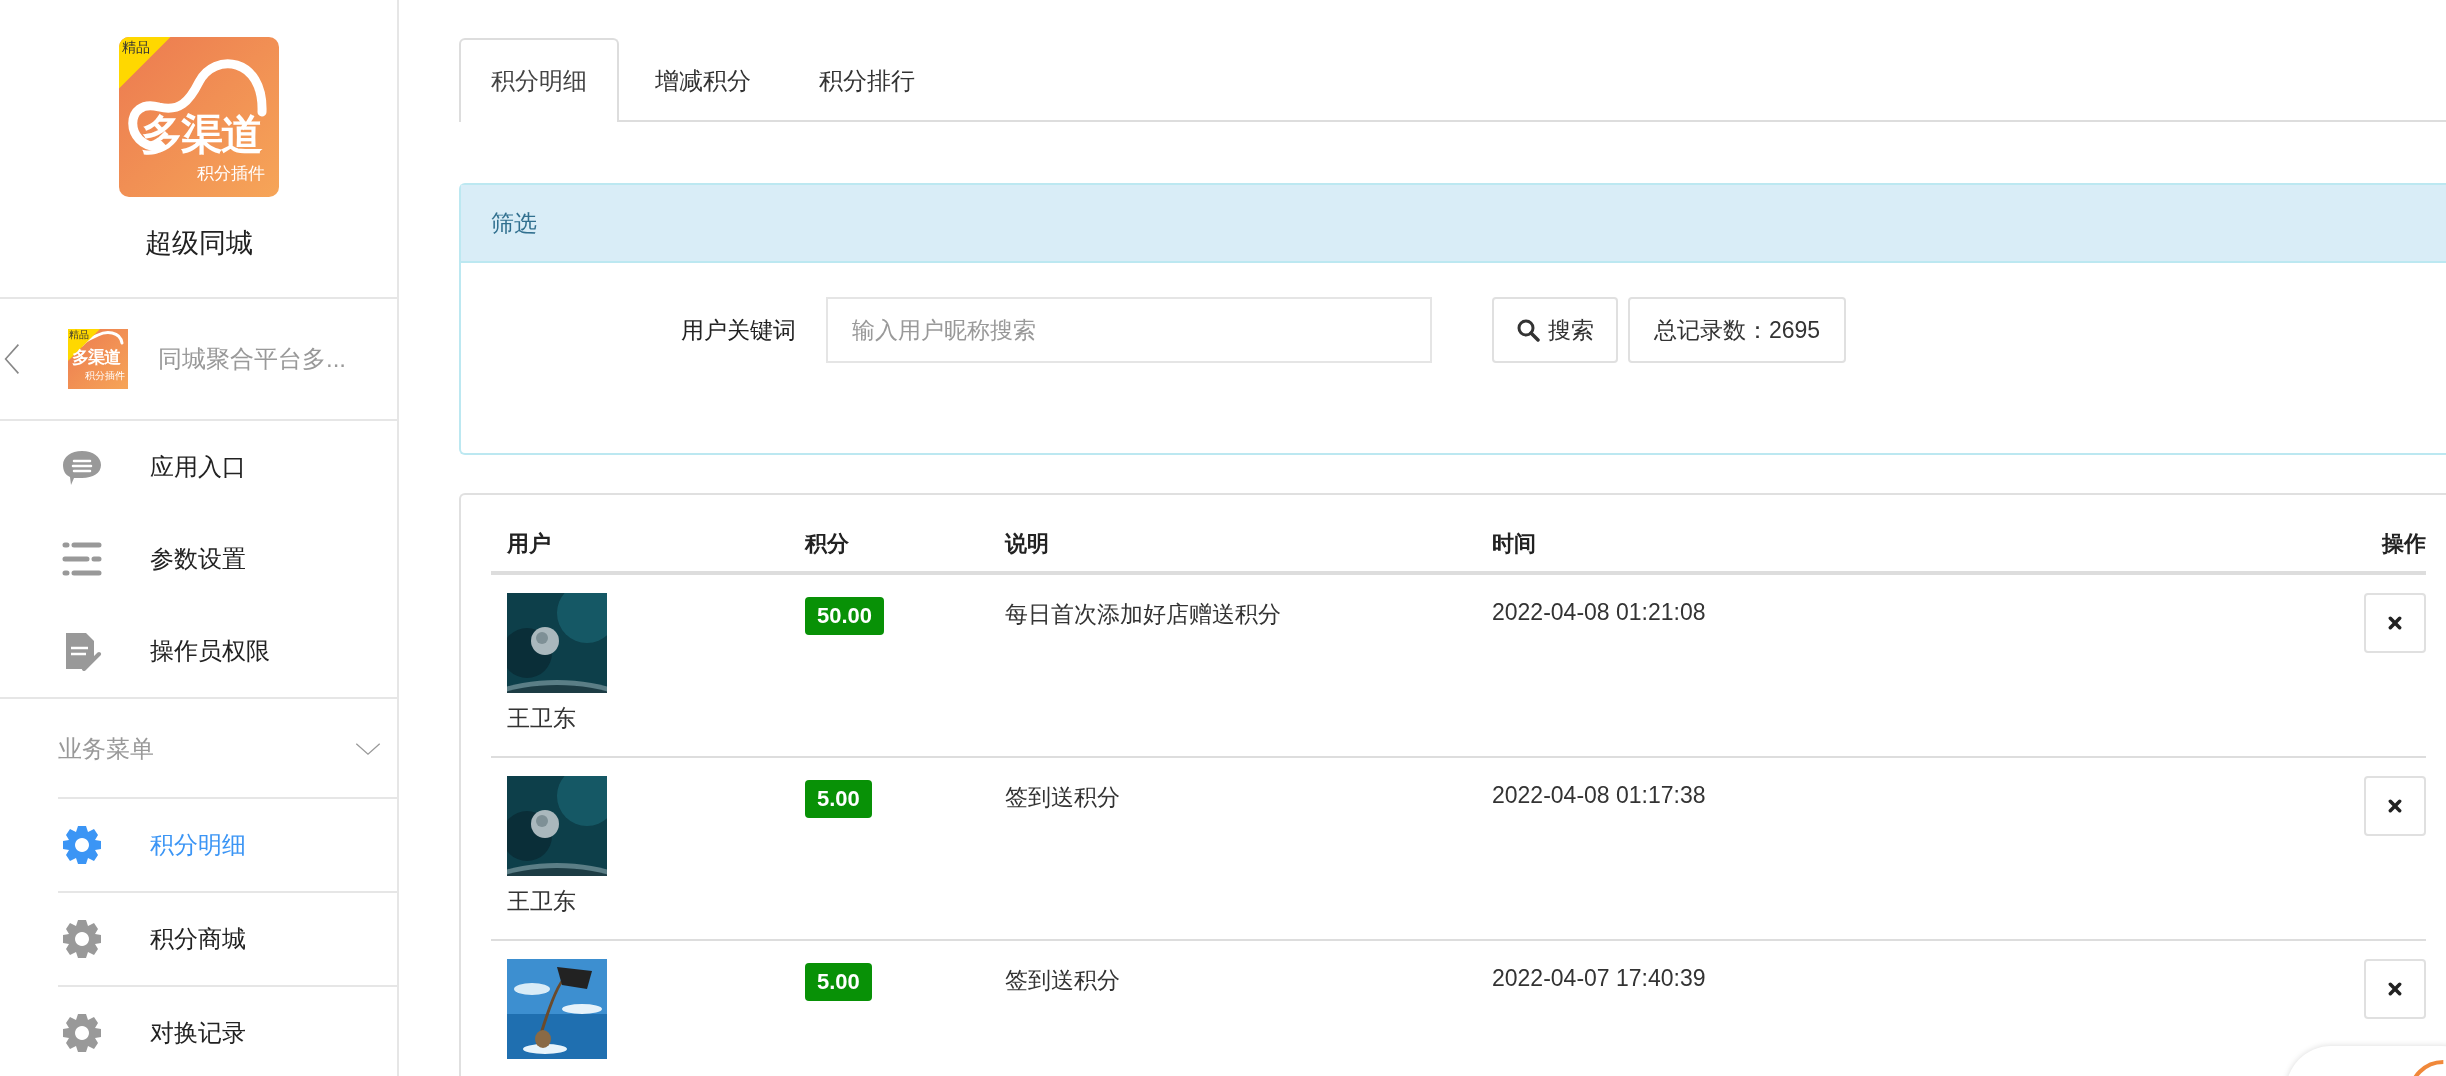 The image size is (2446, 1076). I want to click on sidebar-item: 操作员权限, so click(198, 651).